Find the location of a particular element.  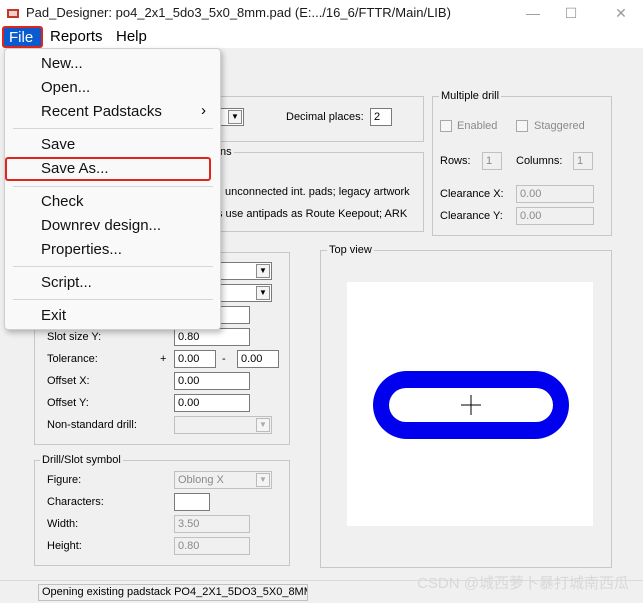

option-line-1: unconnected int. pads; legacy artwork is located at coordinates (317, 192).